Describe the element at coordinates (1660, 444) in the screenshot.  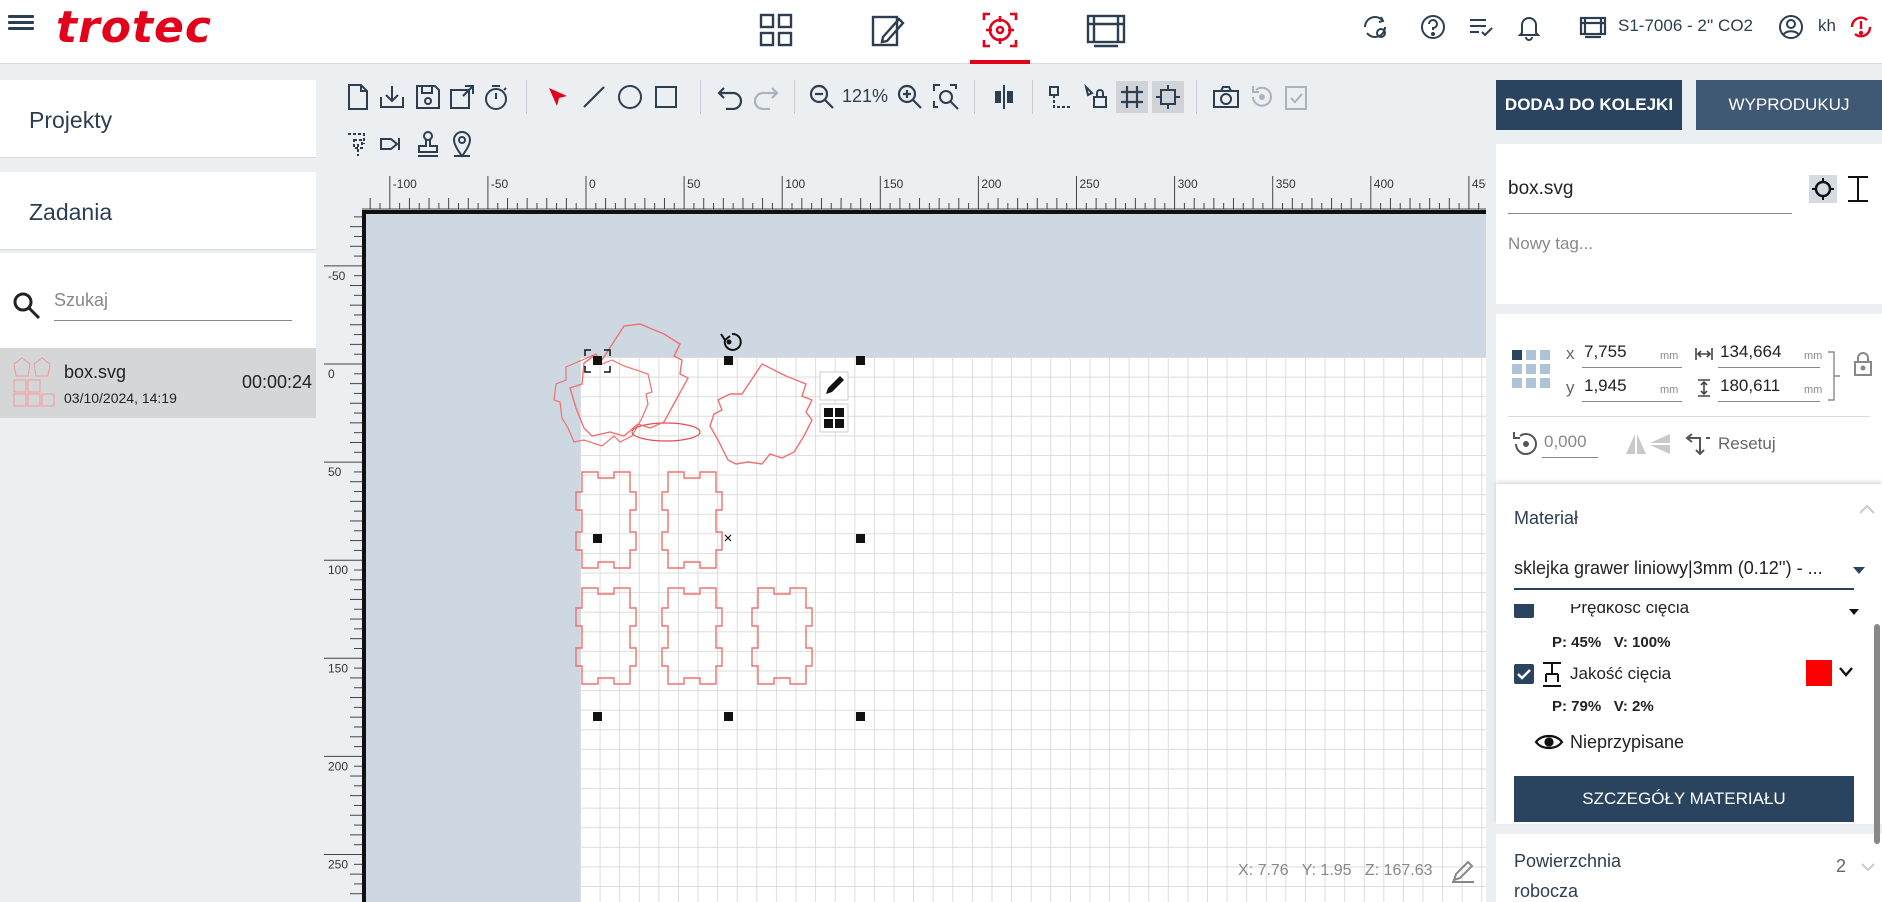
I see `flip-vertical-icon` at that location.